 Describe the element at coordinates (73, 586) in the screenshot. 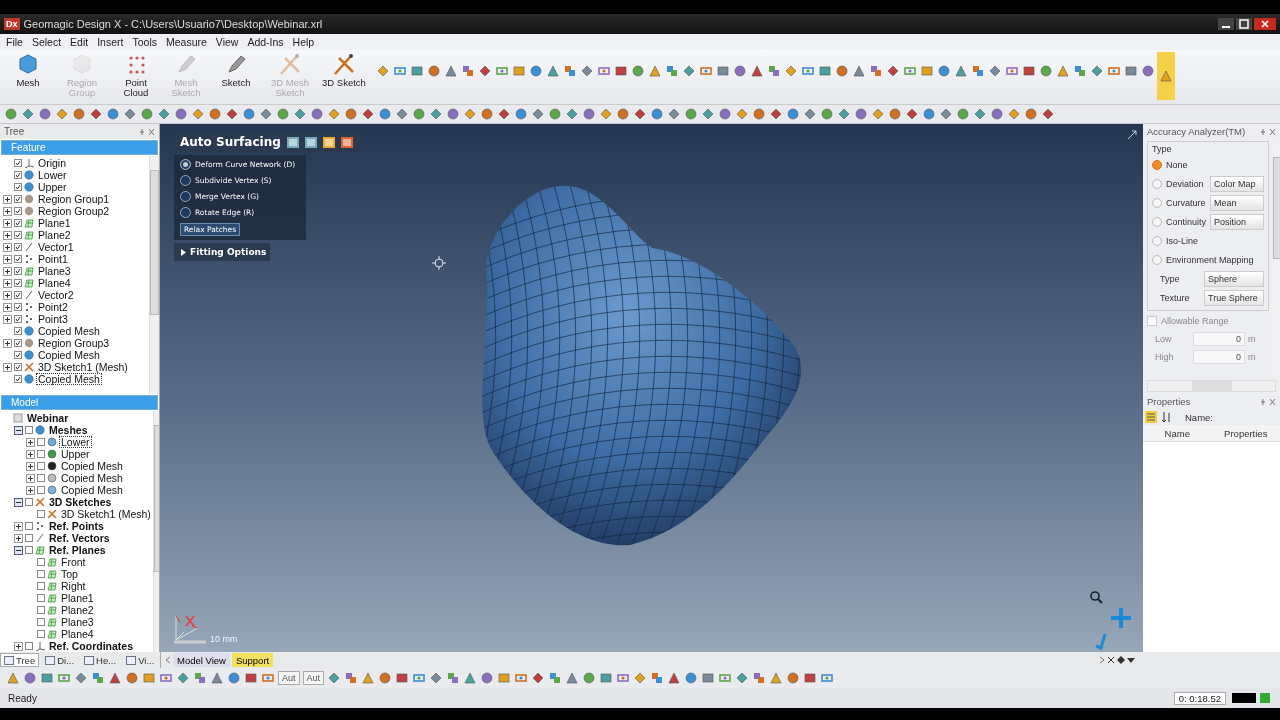

I see `tree-item: Right` at that location.